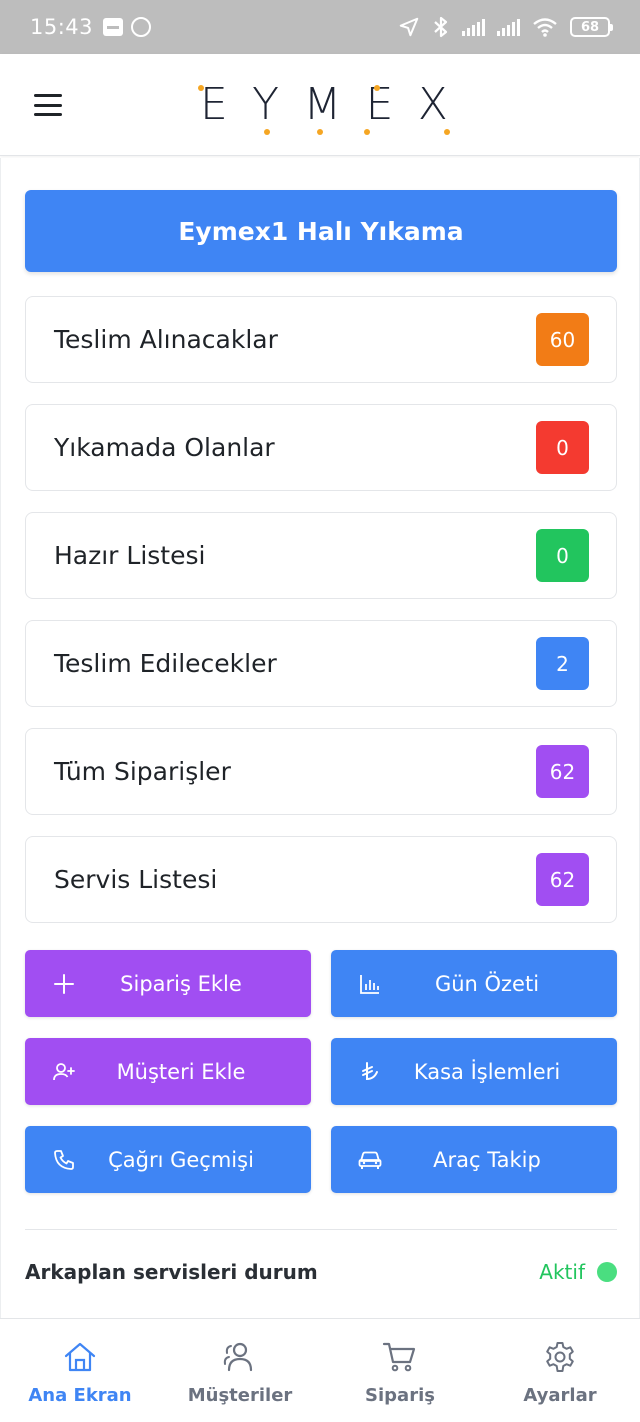 This screenshot has height=1422, width=640. What do you see at coordinates (168, 1159) in the screenshot?
I see `call-history-button: Çağrı Geçmişi` at bounding box center [168, 1159].